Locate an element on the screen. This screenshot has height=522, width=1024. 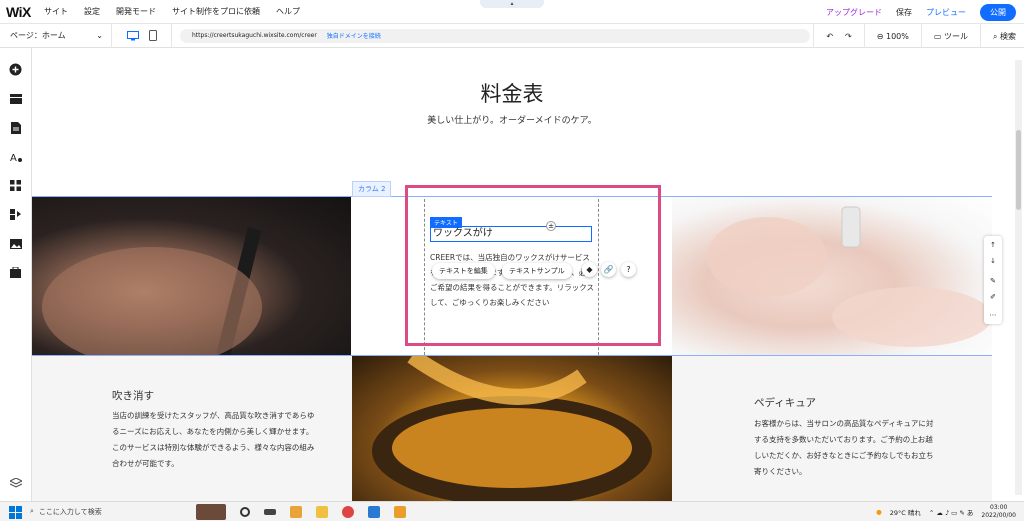
redo-icon: ↷ is located at coordinates (848, 36).